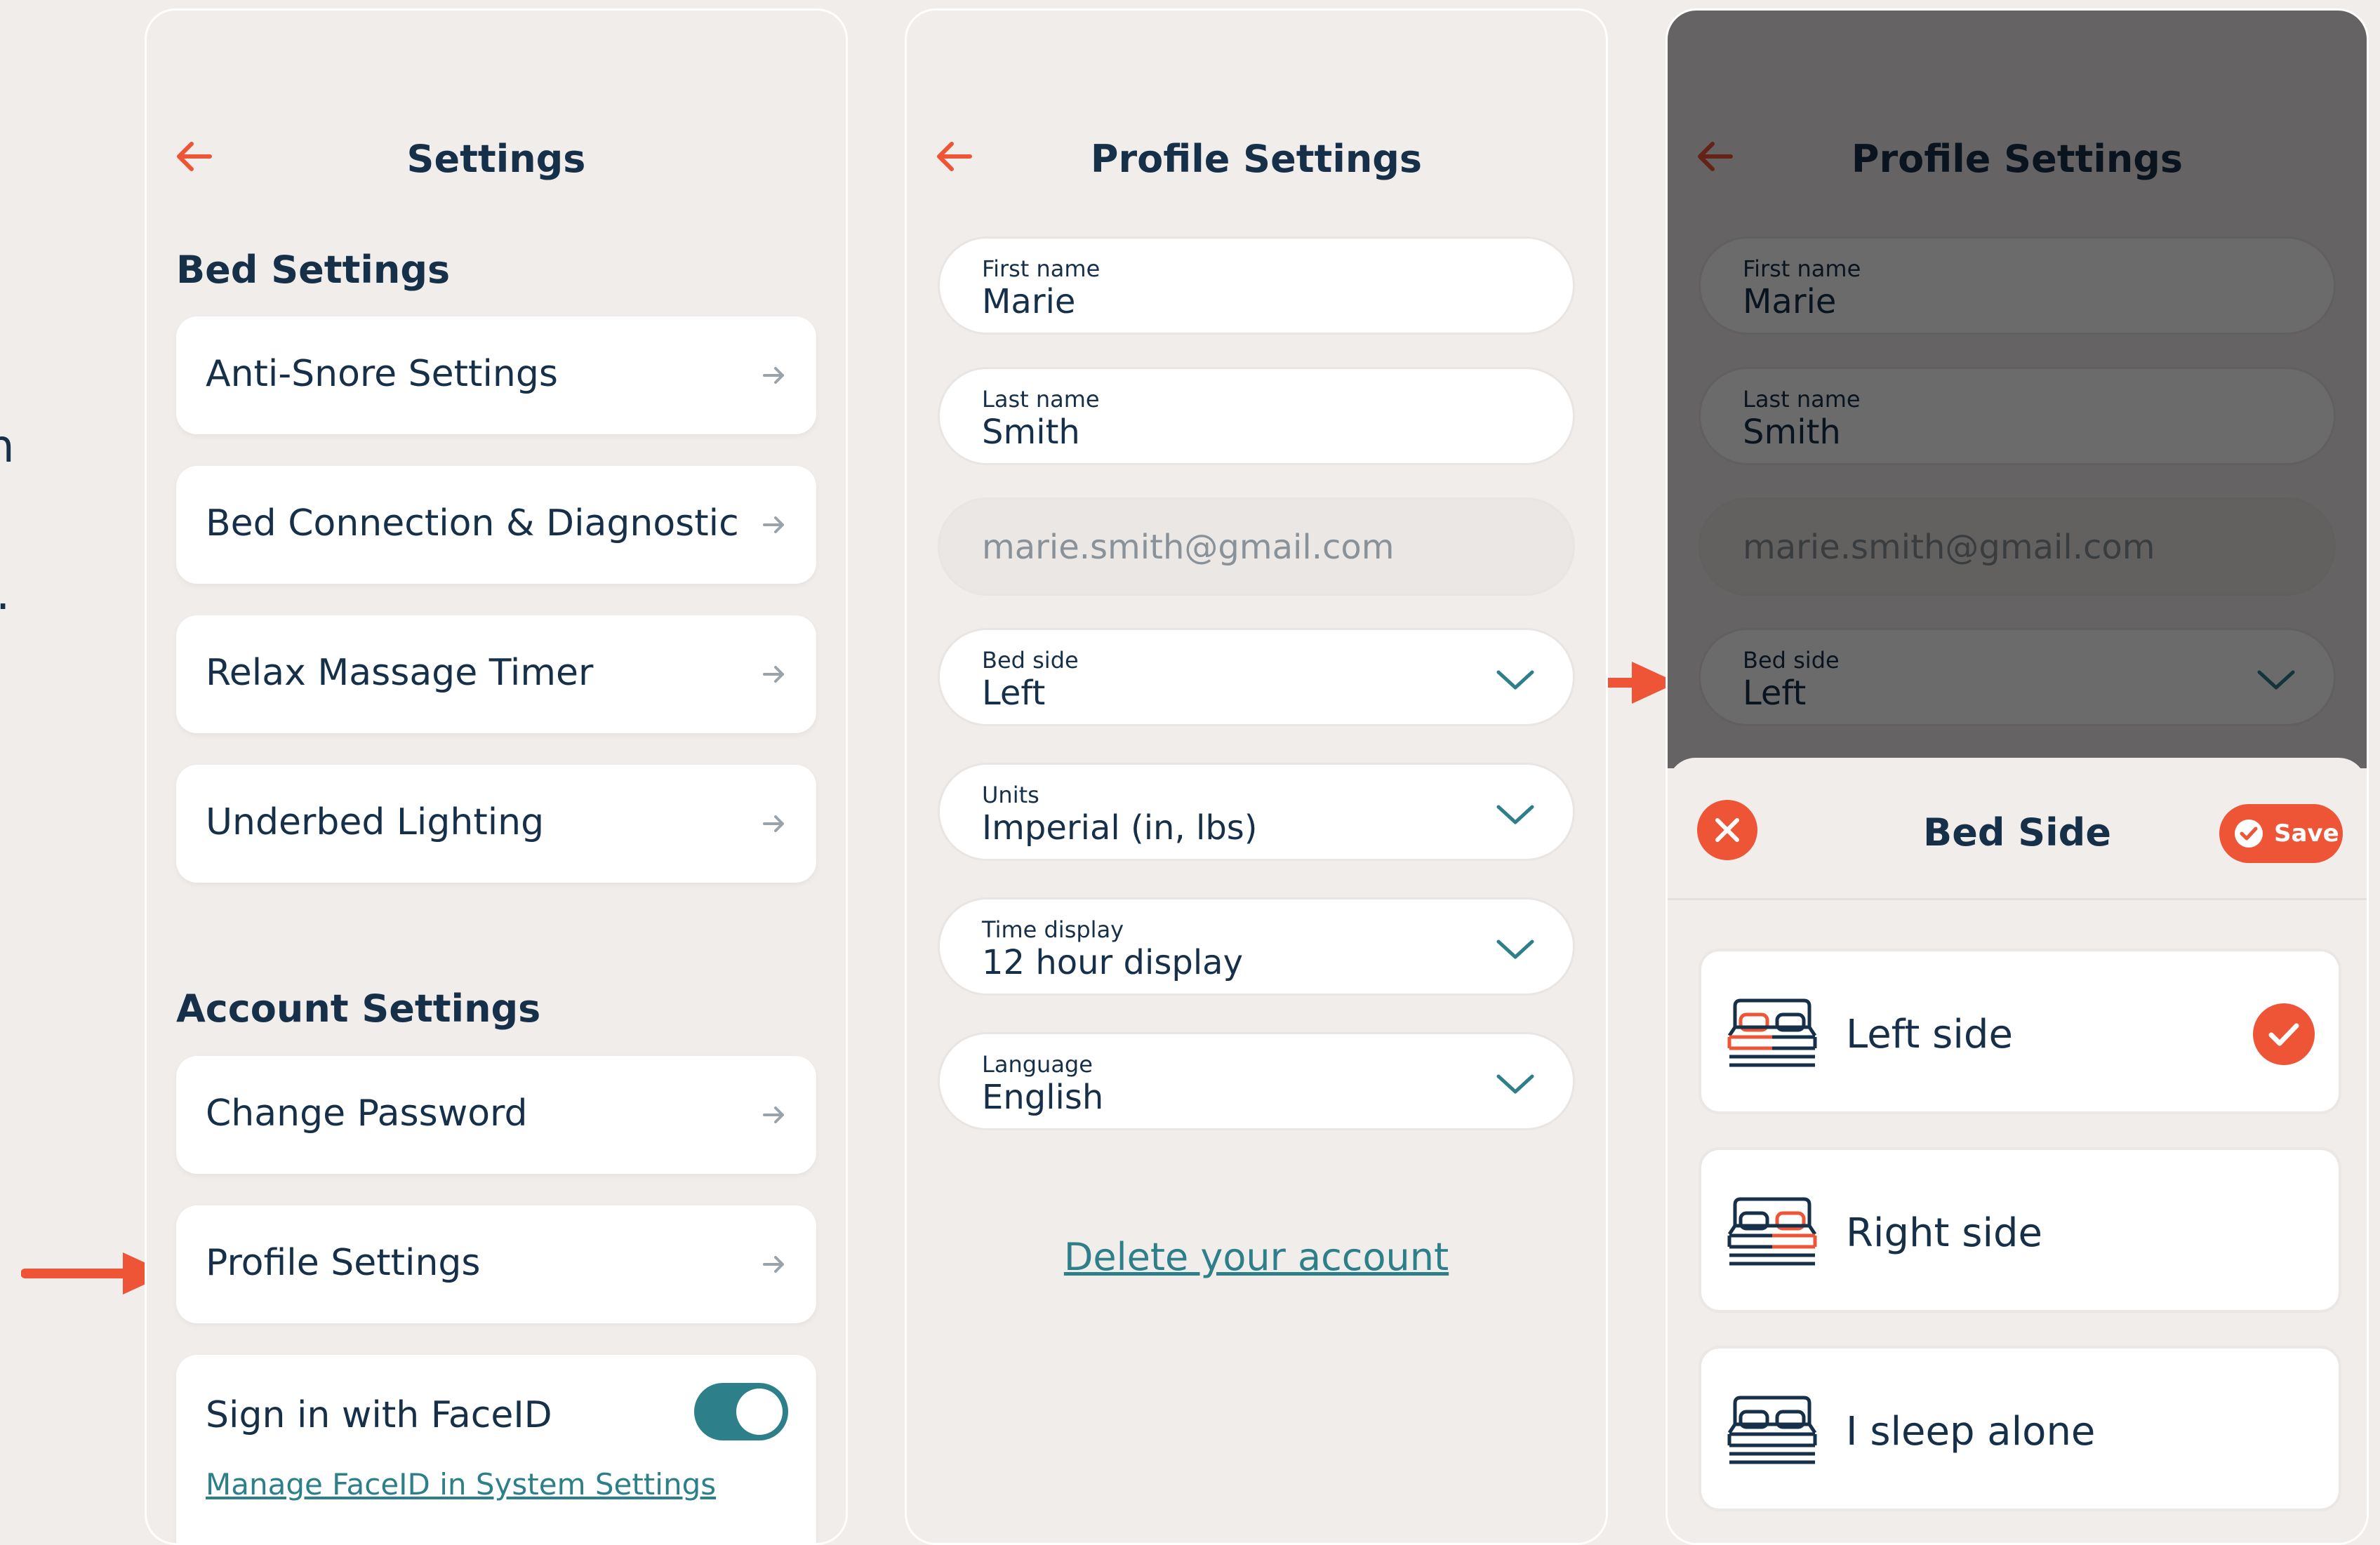 The image size is (2380, 1545). I want to click on faceid-label: Sign in with FaceID, so click(379, 1415).